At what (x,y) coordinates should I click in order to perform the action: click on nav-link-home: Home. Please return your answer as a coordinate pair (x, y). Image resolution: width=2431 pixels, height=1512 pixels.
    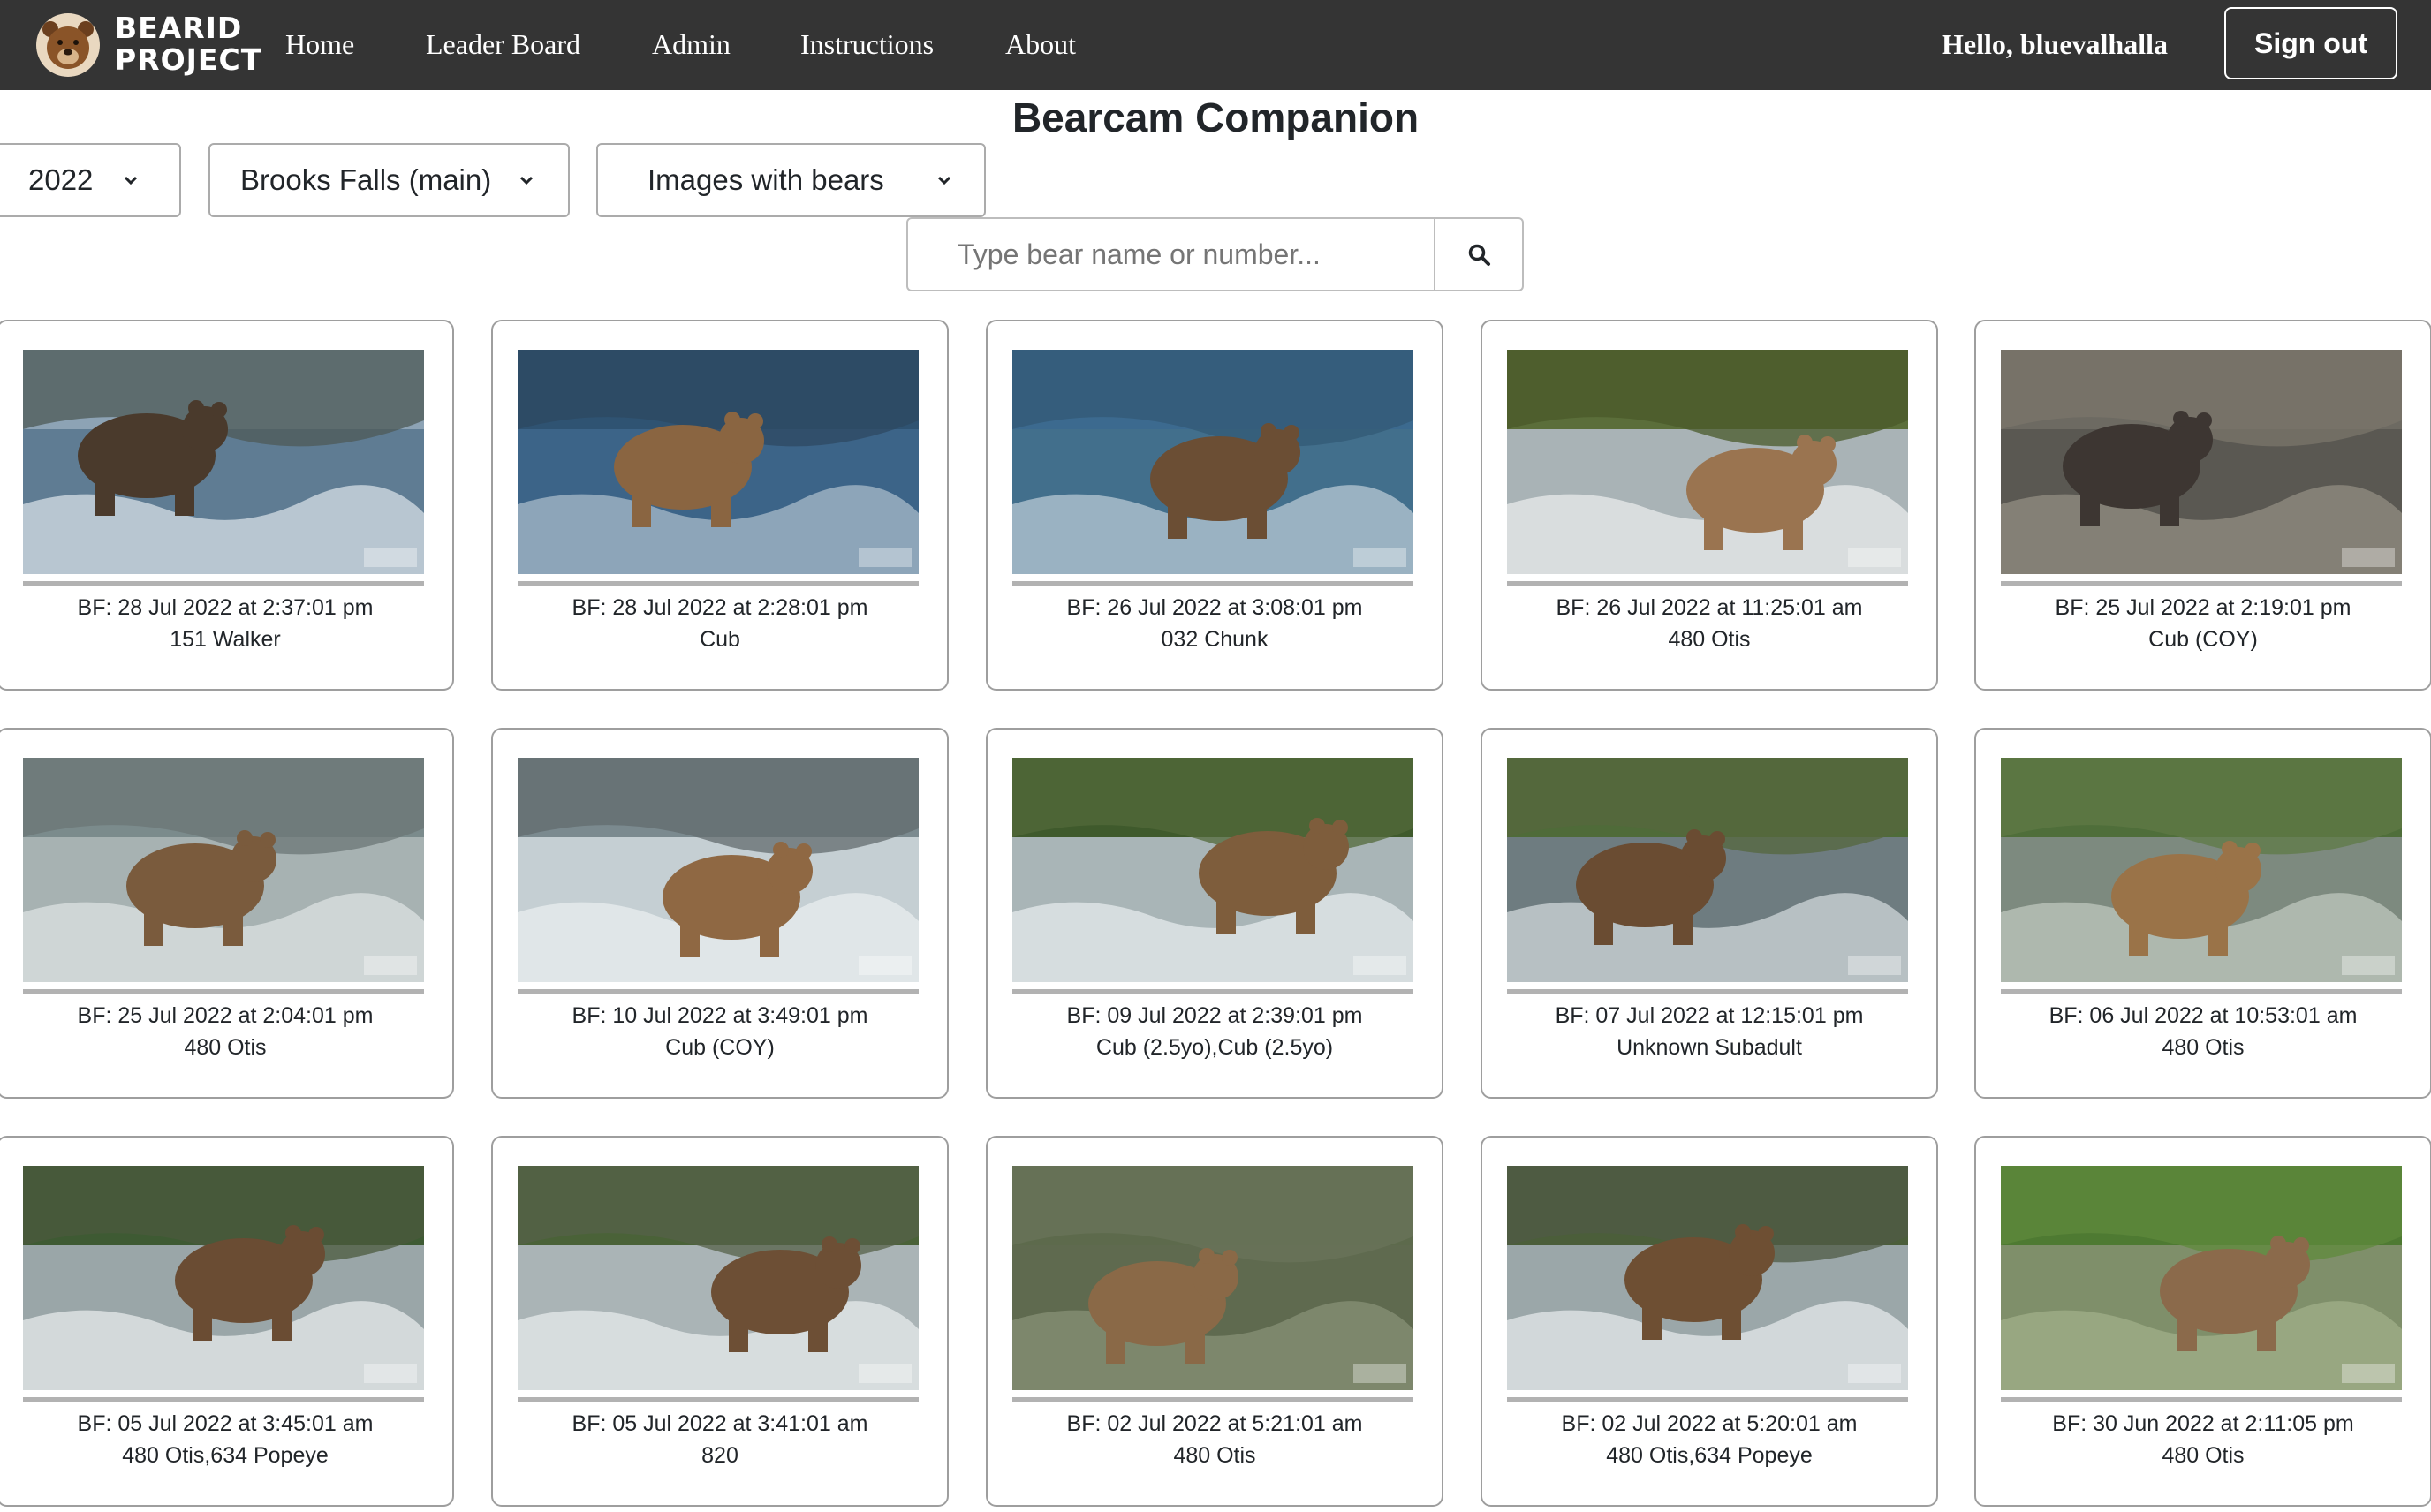
    Looking at the image, I should click on (319, 44).